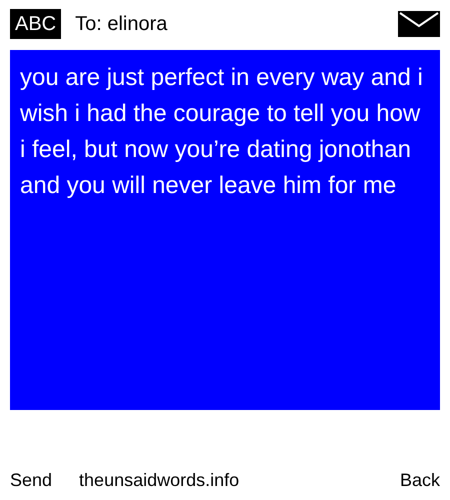 The height and width of the screenshot is (500, 450). I want to click on recipient-label: To: elinora, so click(121, 24).